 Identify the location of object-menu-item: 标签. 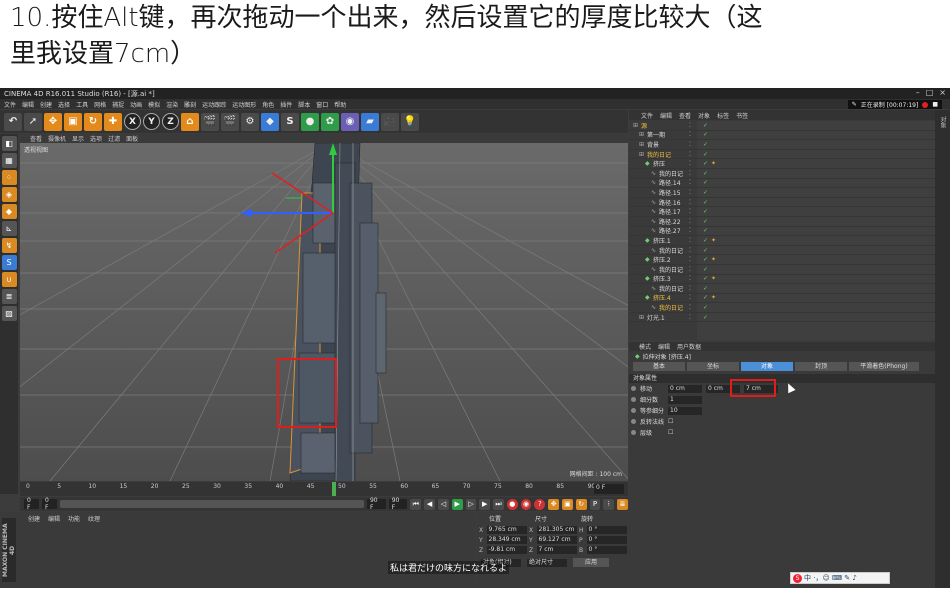
(723, 115).